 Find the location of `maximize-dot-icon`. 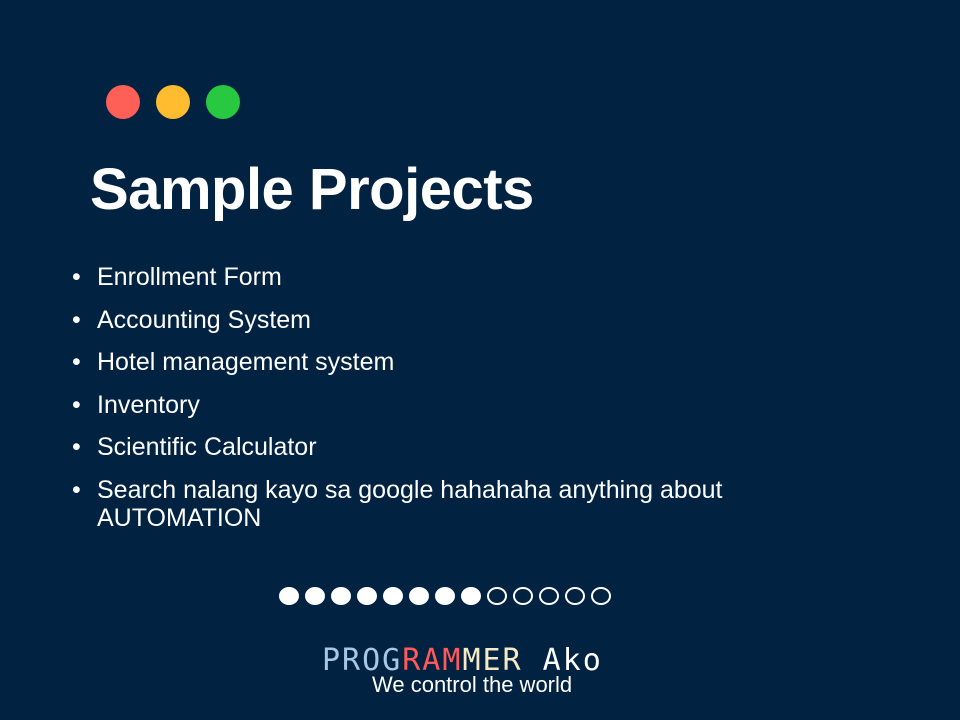

maximize-dot-icon is located at coordinates (223, 102).